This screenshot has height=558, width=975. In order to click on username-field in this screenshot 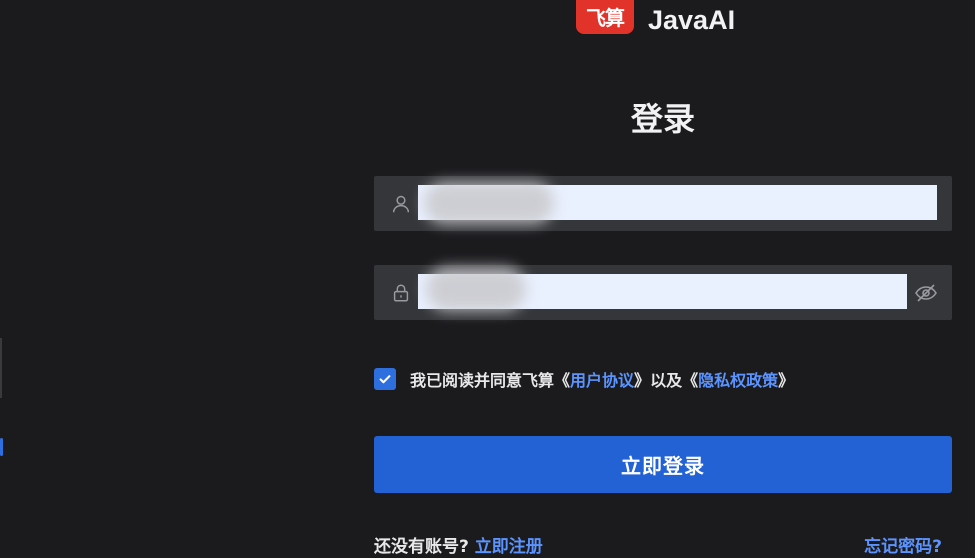, I will do `click(663, 203)`.